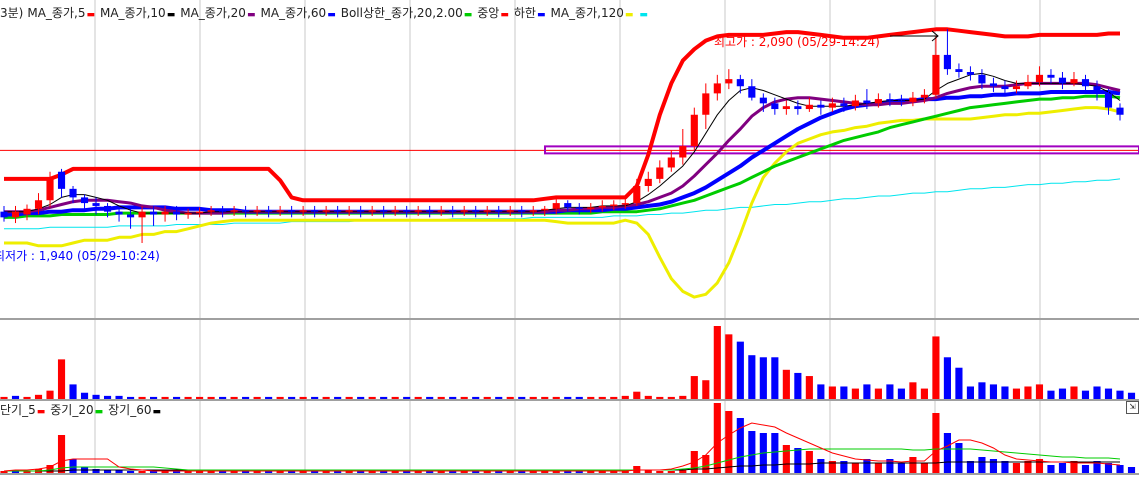 The image size is (1139, 481). I want to click on legend-label: MA_종가,60, so click(293, 13).